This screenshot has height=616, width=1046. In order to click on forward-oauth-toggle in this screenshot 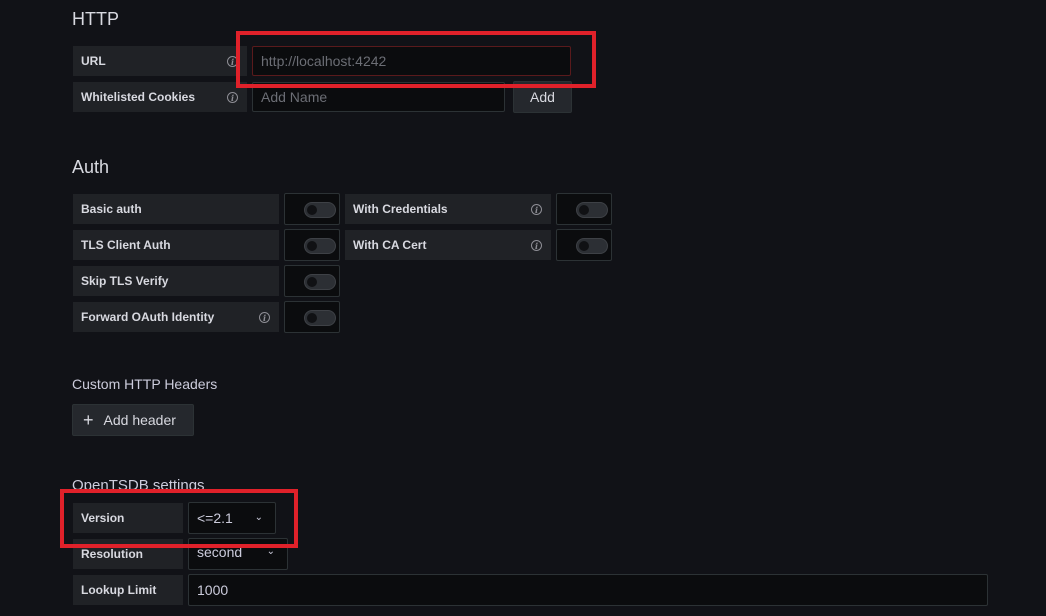, I will do `click(312, 317)`.